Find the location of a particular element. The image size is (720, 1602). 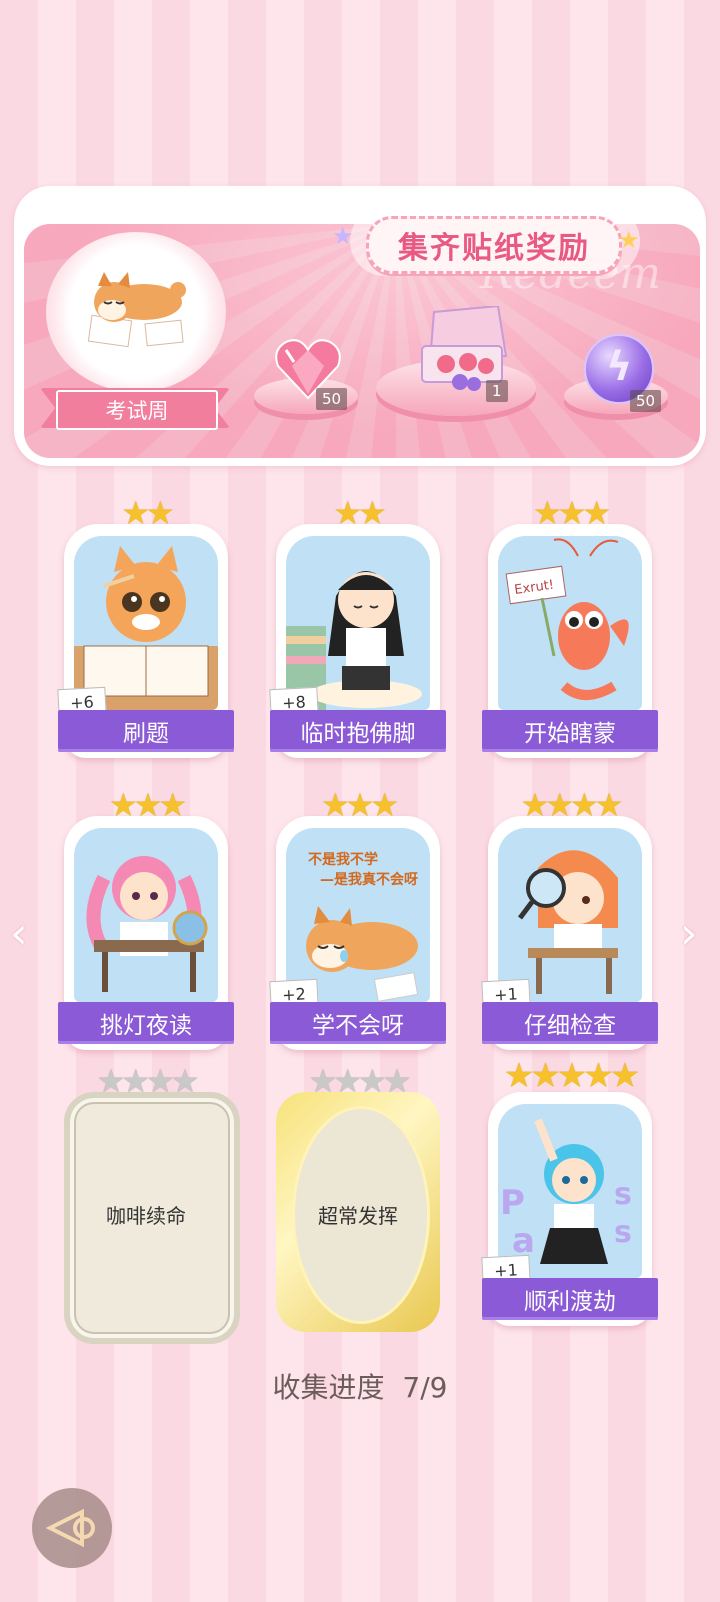

sticker-label: 超常发挥 is located at coordinates (358, 1216).